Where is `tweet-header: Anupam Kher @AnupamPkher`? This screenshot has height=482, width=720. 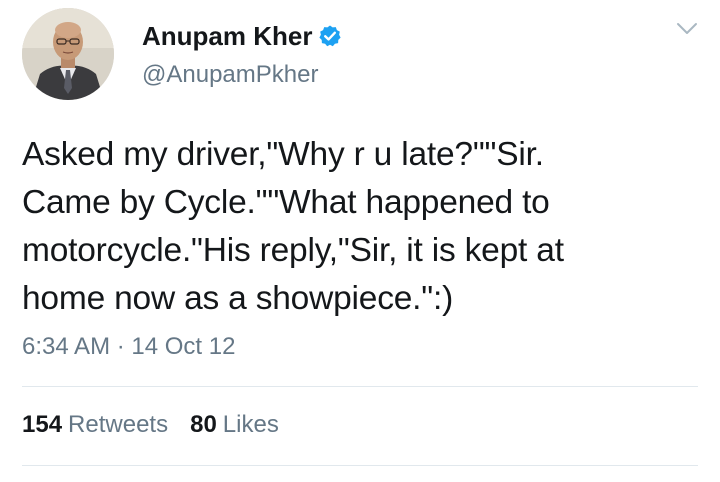 tweet-header: Anupam Kher @AnupamPkher is located at coordinates (182, 54).